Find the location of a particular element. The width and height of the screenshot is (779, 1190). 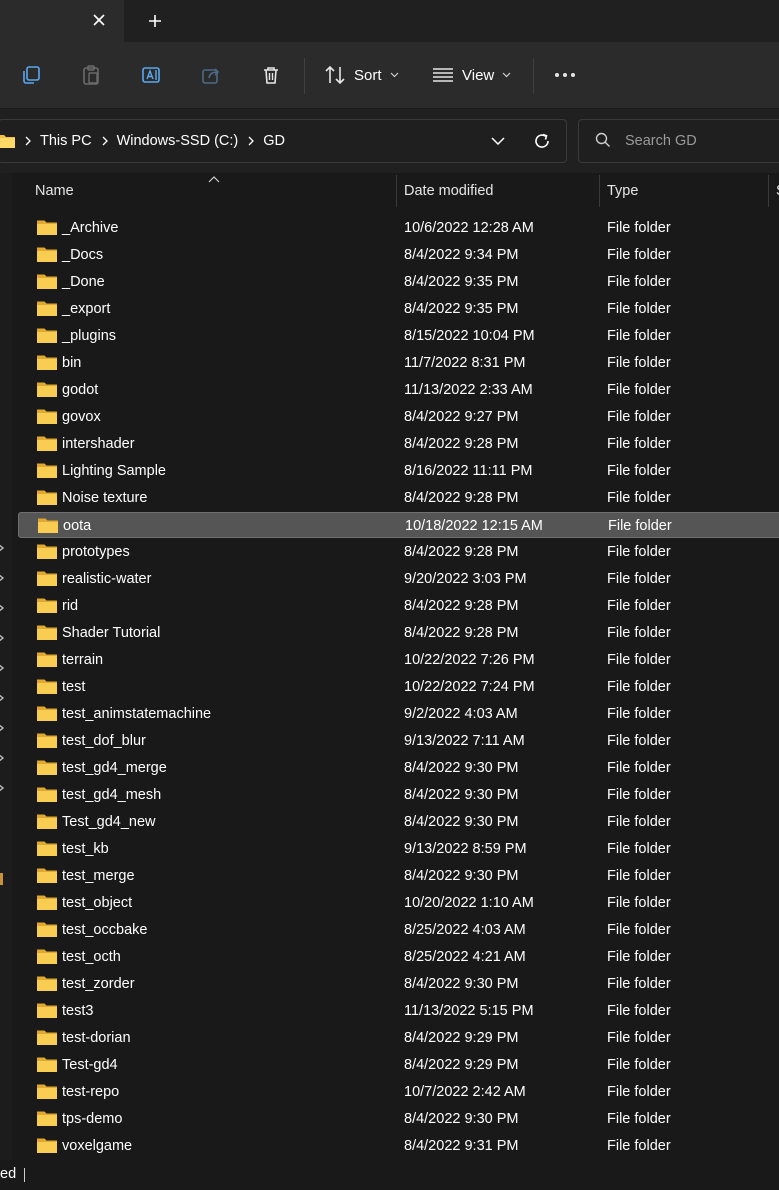

file-date-modified: 8/25/2022 4:21 AM is located at coordinates (465, 957).